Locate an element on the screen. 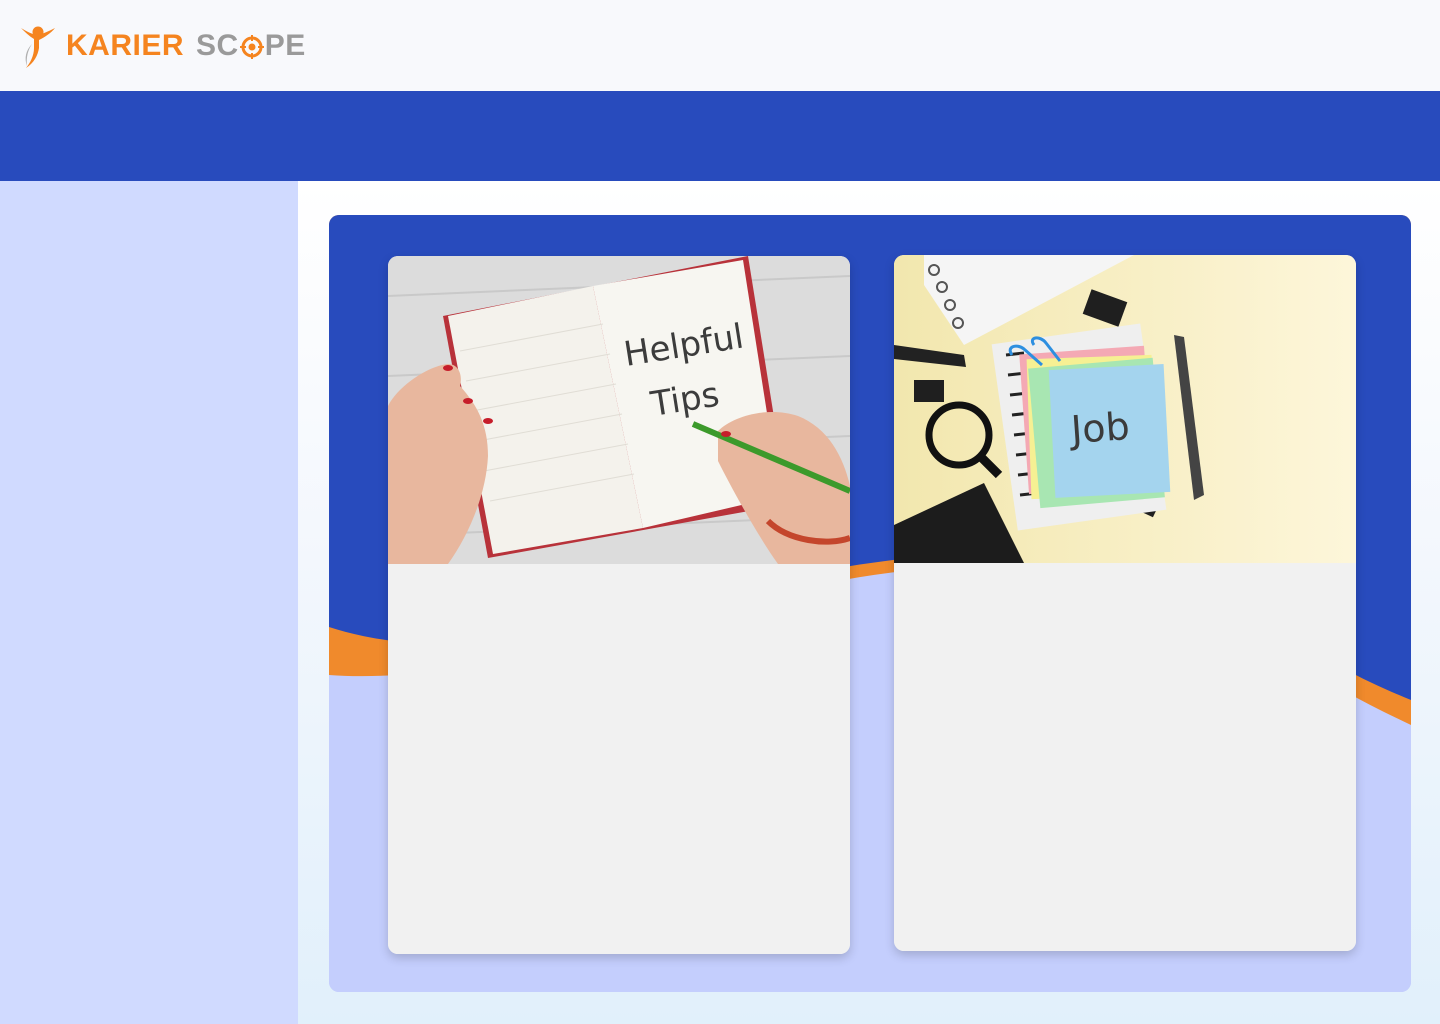  person-target-logo-icon is located at coordinates (38, 47).